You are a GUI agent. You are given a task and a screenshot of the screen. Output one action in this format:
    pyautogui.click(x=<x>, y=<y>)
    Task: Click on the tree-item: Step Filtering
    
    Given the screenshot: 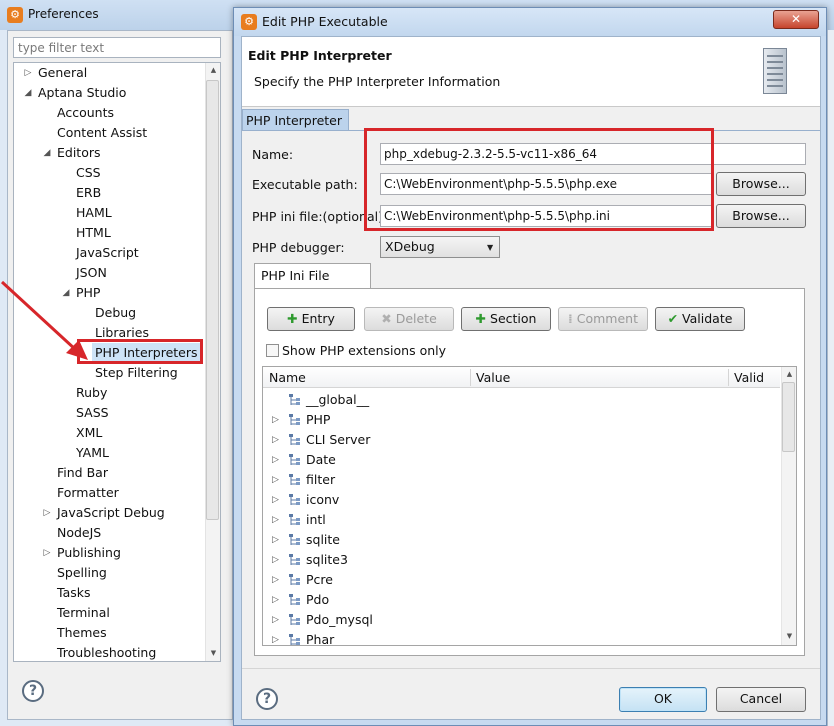 What is the action you would take?
    pyautogui.click(x=136, y=373)
    